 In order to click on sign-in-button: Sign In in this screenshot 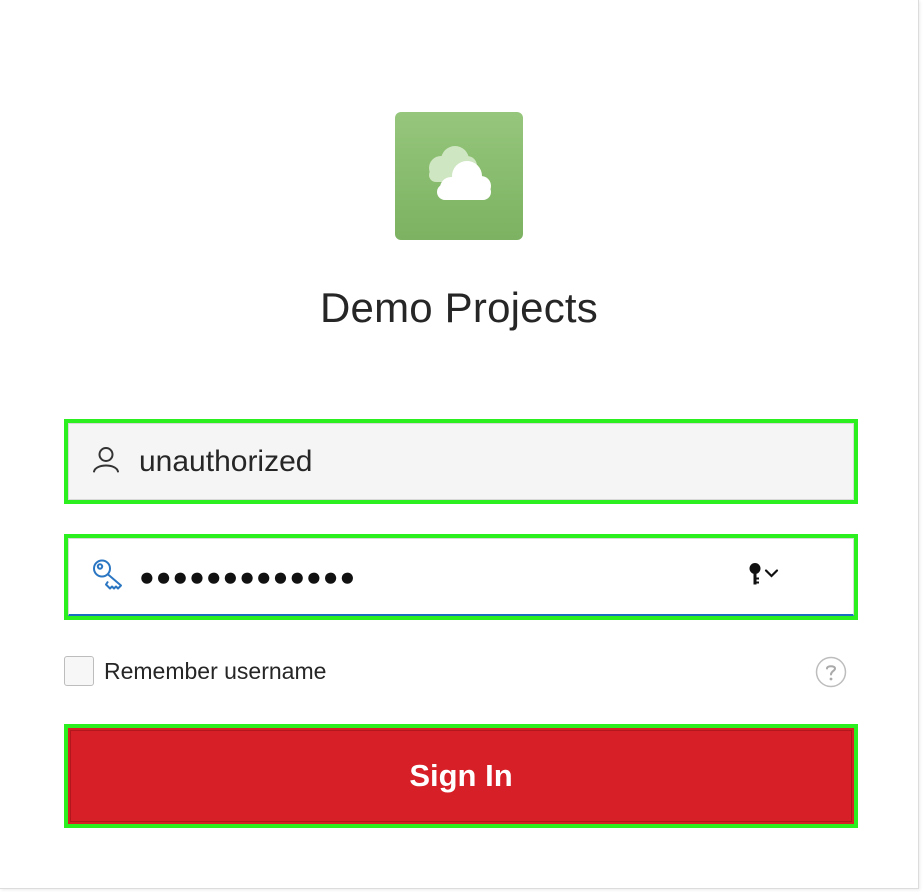, I will do `click(461, 776)`.